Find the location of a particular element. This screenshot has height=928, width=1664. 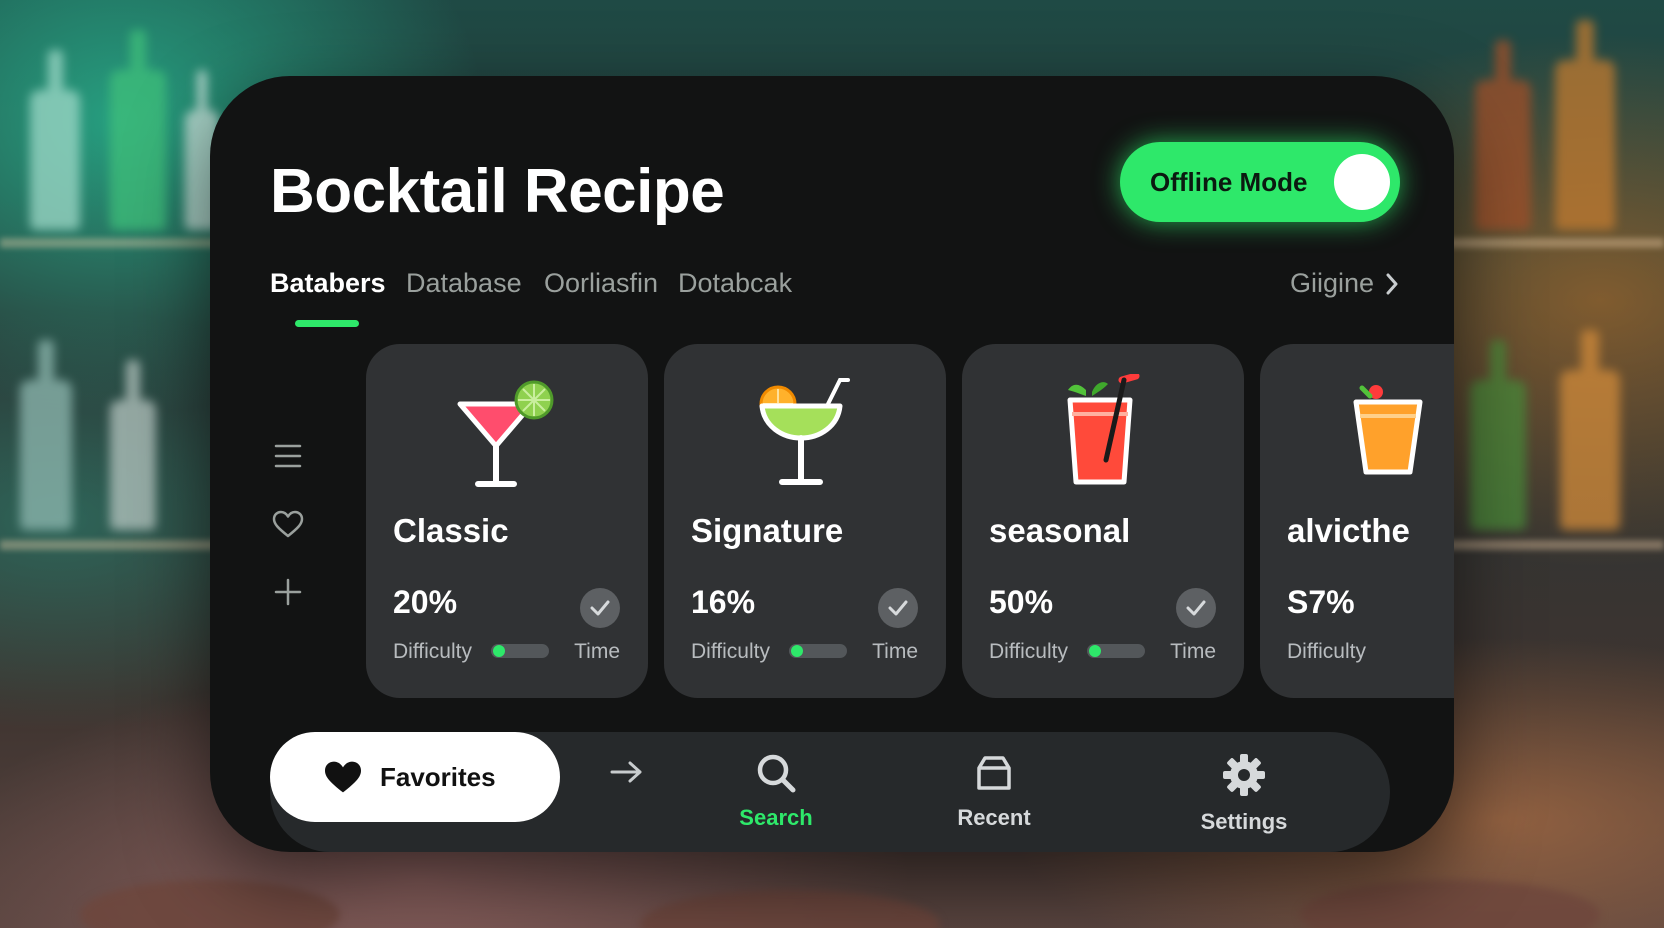

recipe-card-classic: Classic 20% Difficulty Time is located at coordinates (507, 521).